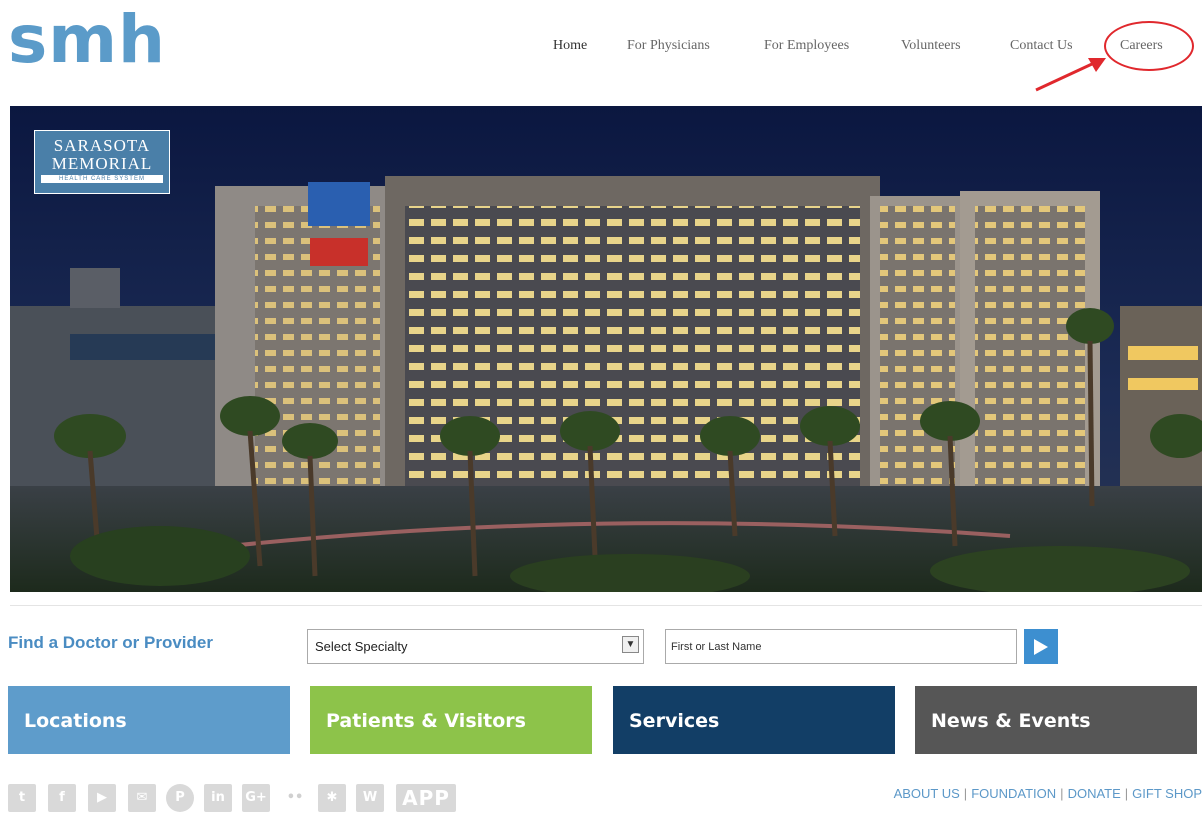 The height and width of the screenshot is (815, 1202). What do you see at coordinates (668, 46) in the screenshot?
I see `nav-for-physicians: For Physicians` at bounding box center [668, 46].